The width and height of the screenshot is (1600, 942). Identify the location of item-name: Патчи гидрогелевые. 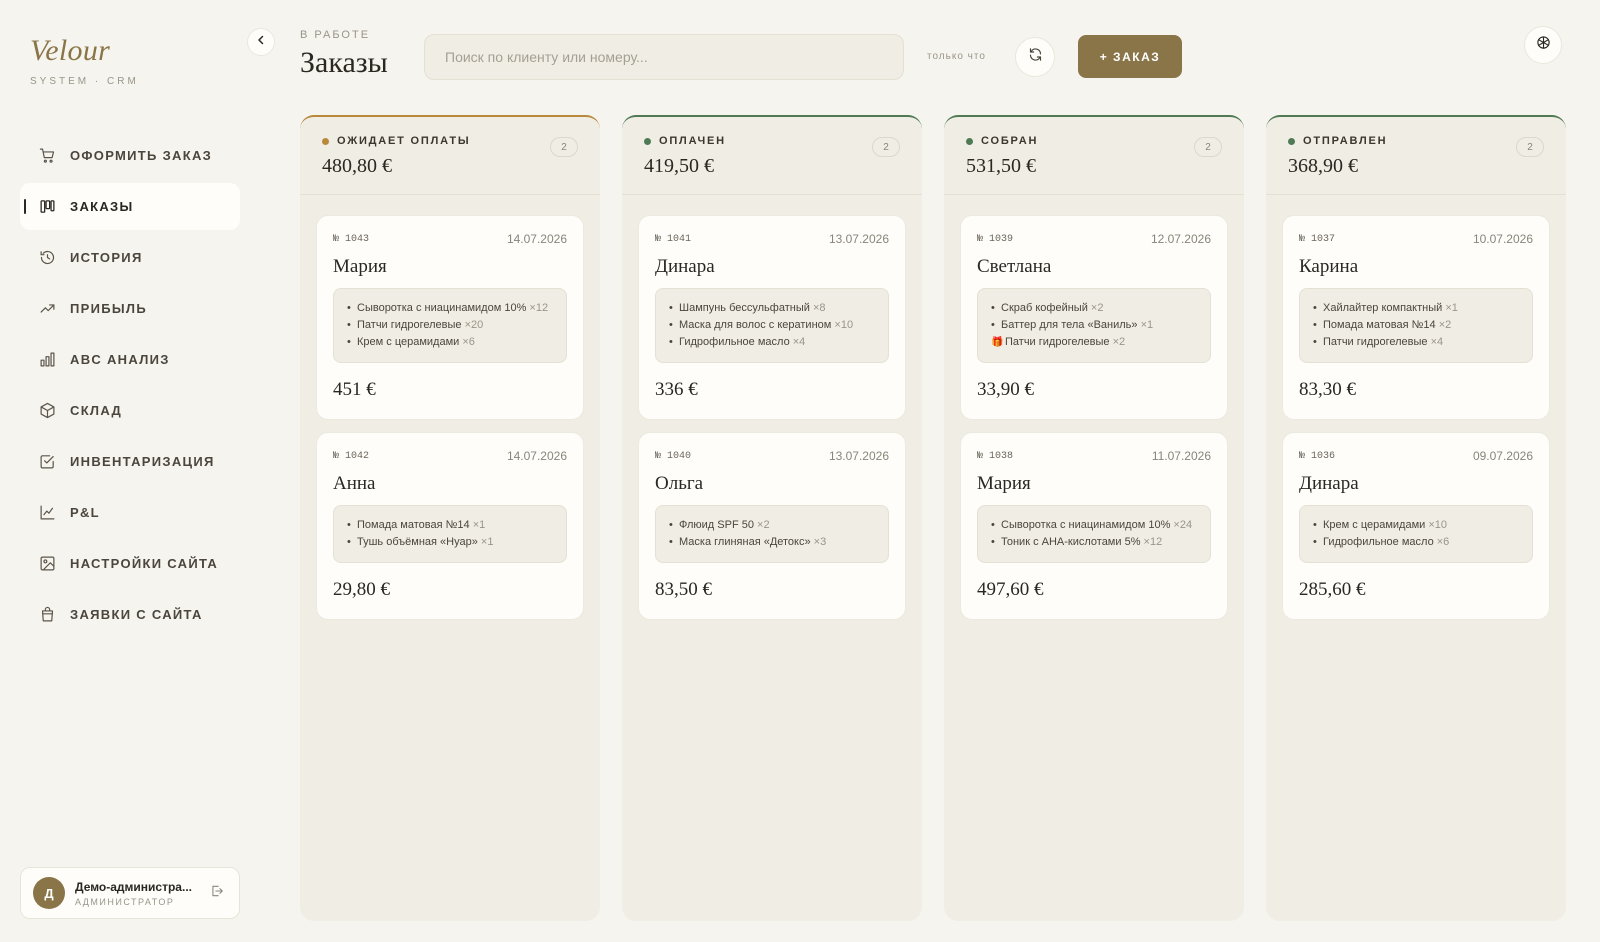
(1057, 342).